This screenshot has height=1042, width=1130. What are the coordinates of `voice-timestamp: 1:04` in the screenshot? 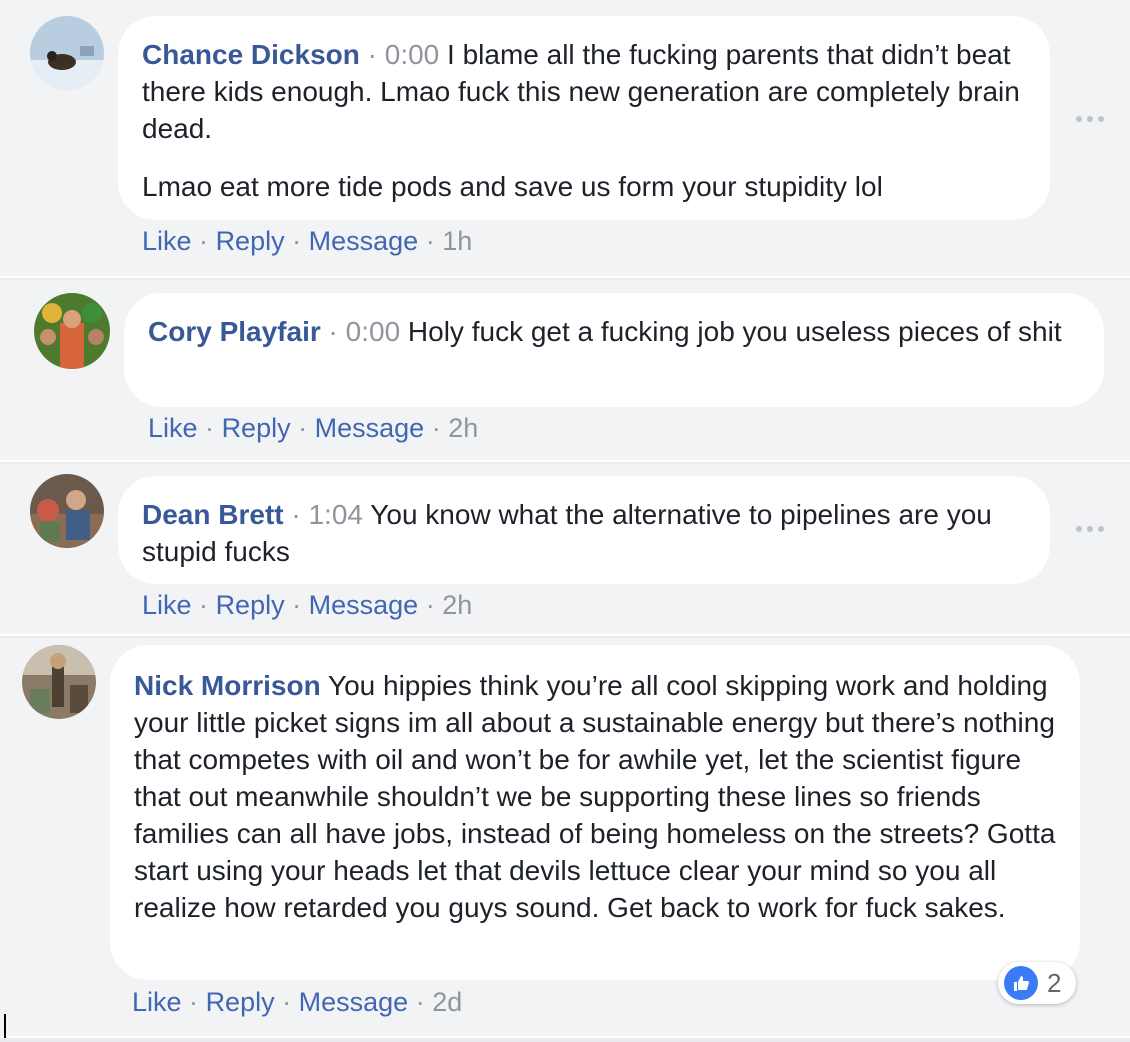 It's located at (335, 514).